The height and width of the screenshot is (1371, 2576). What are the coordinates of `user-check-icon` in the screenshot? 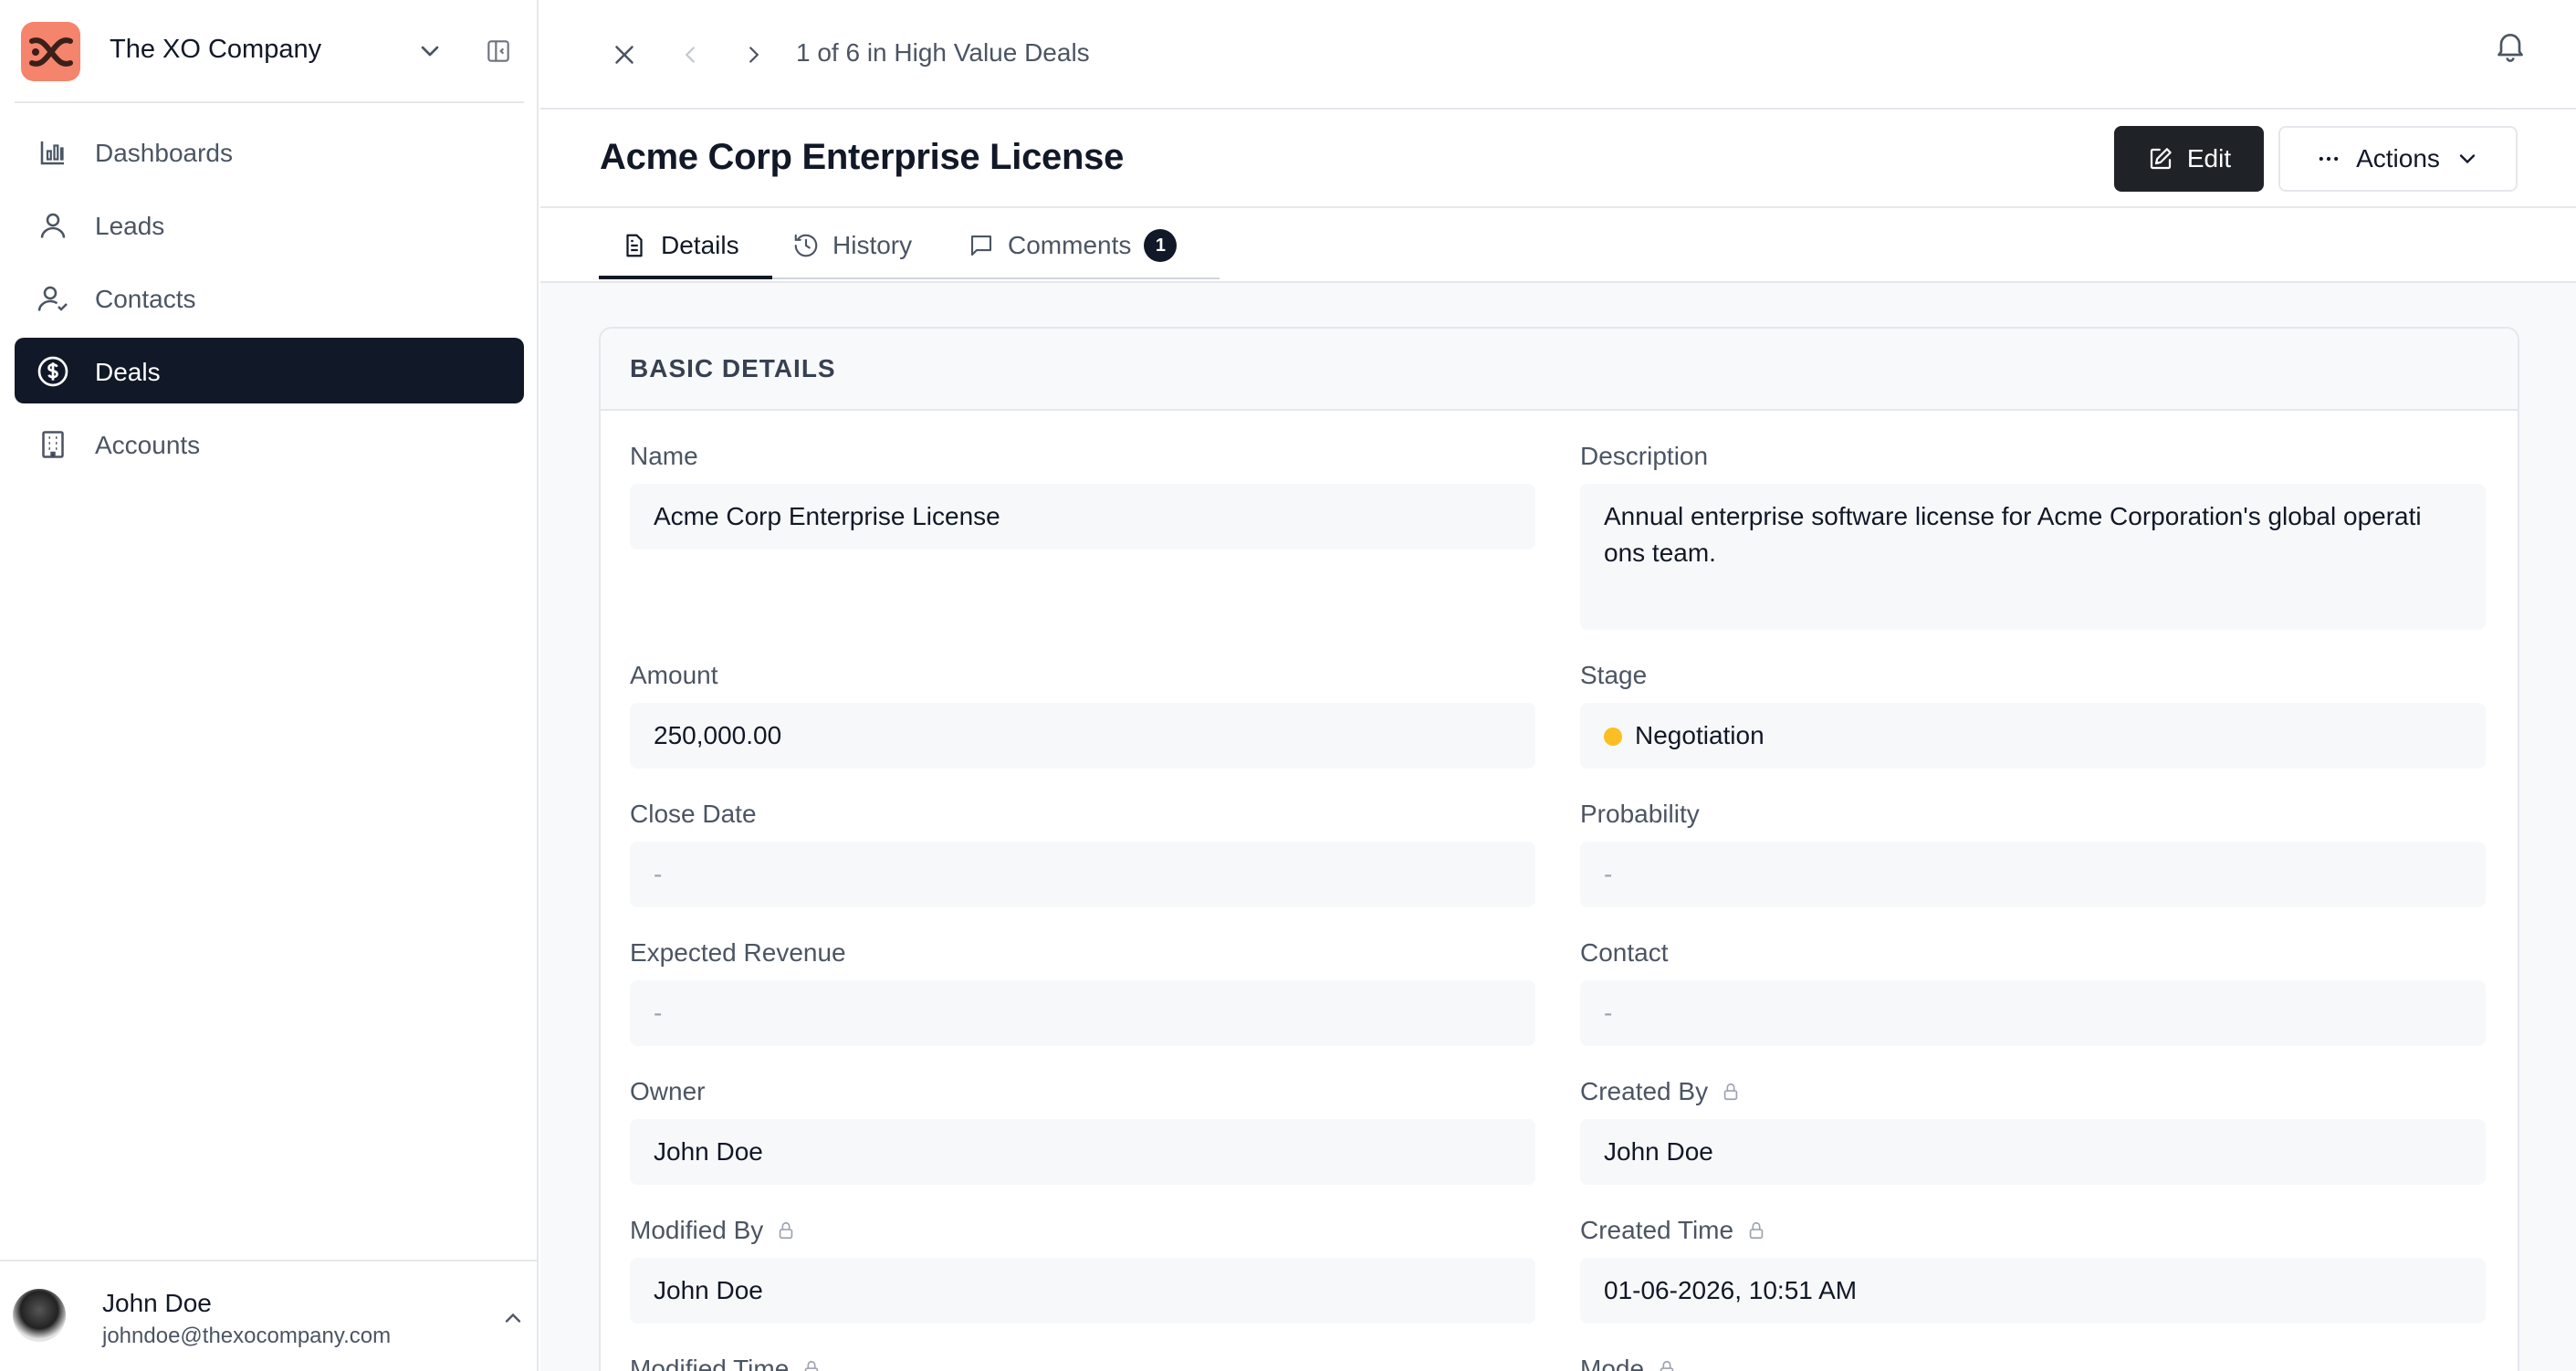 It's located at (53, 298).